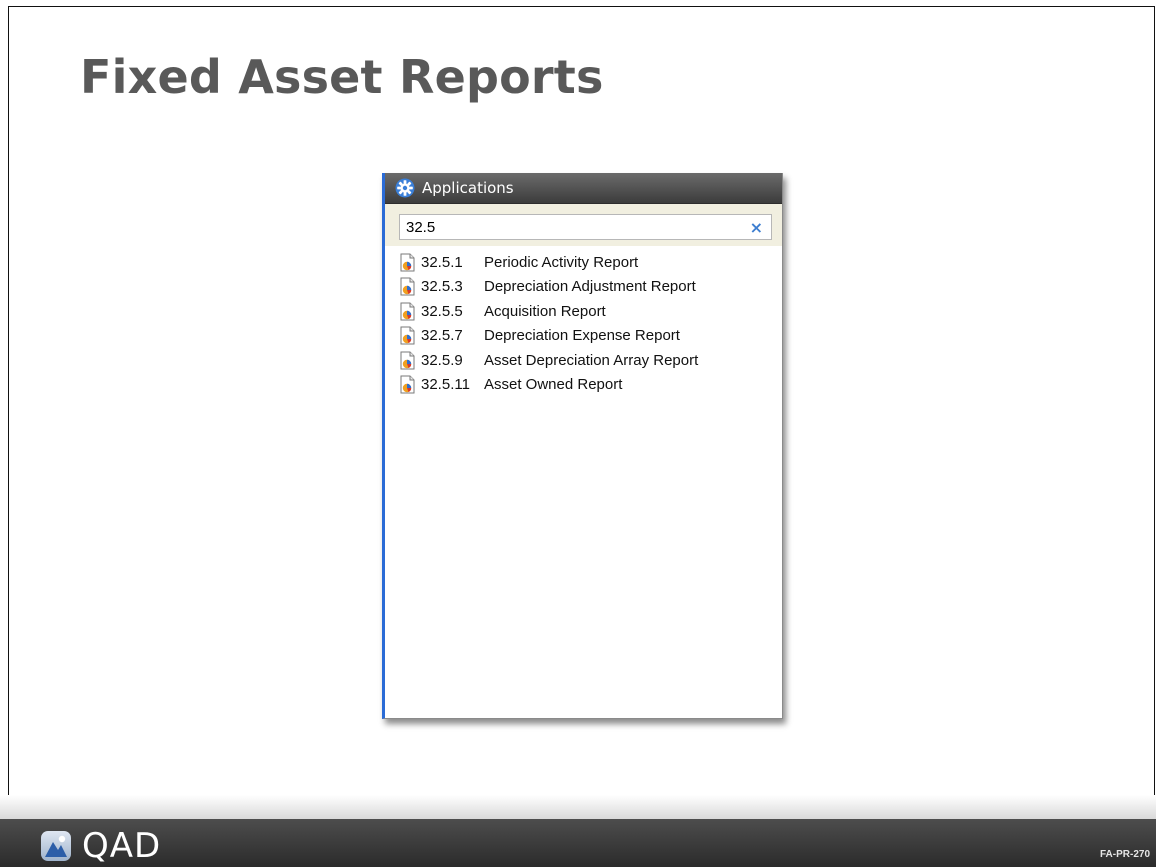 Image resolution: width=1156 pixels, height=867 pixels. Describe the element at coordinates (468, 188) in the screenshot. I see `panel-title: Applications` at that location.